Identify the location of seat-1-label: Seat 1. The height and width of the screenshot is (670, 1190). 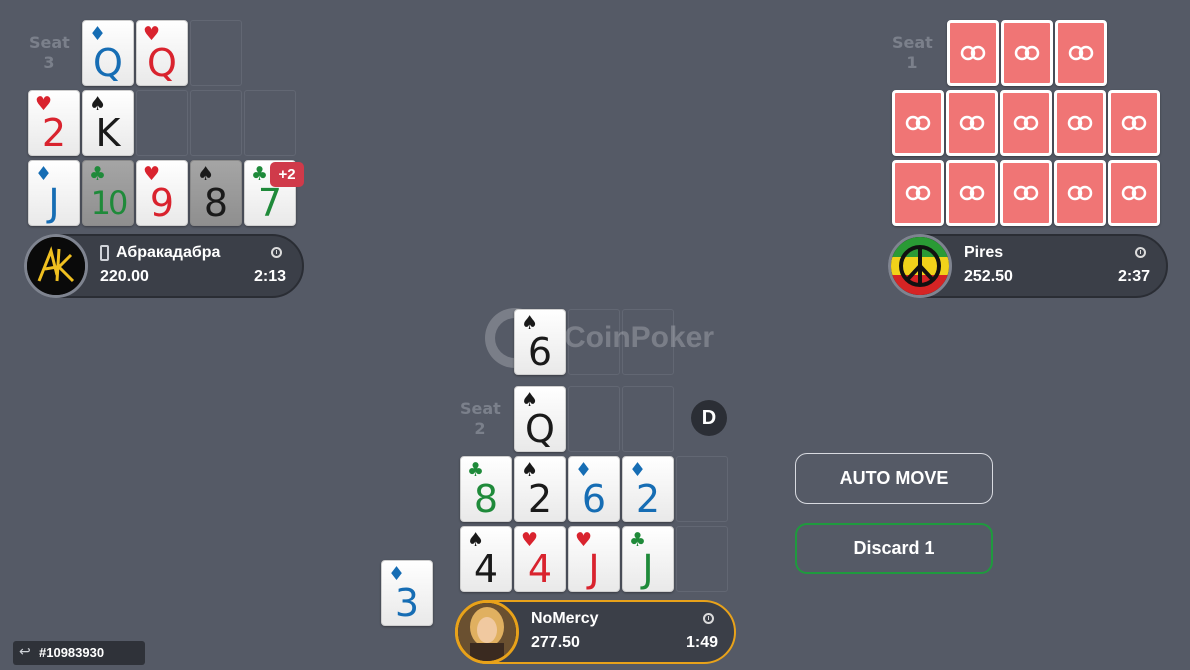
(912, 52).